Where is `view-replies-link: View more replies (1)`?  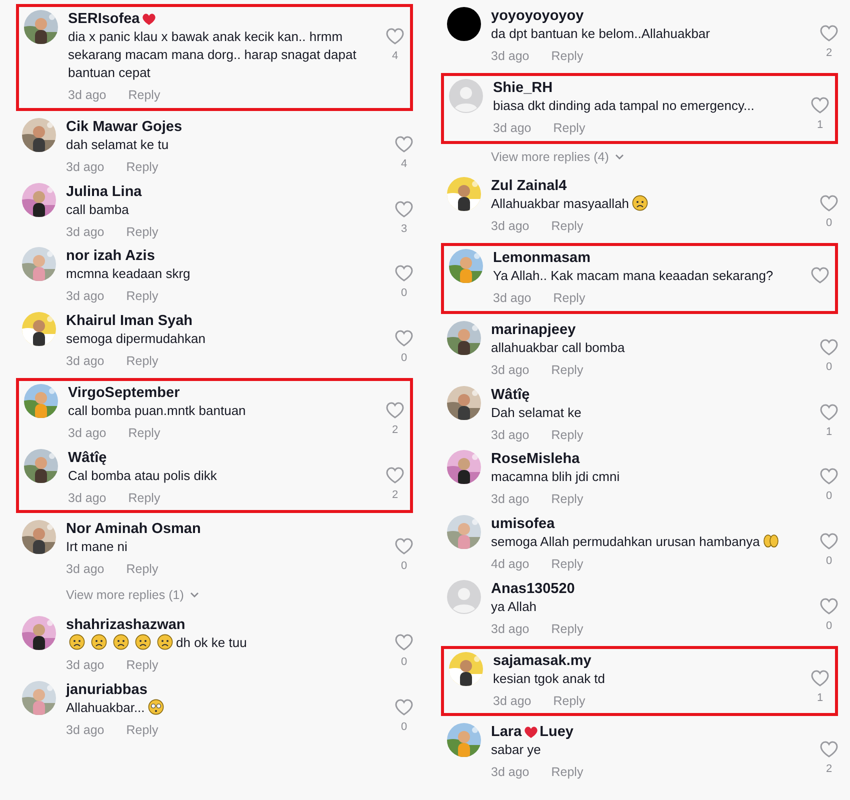
view-replies-link: View more replies (1) is located at coordinates (132, 595).